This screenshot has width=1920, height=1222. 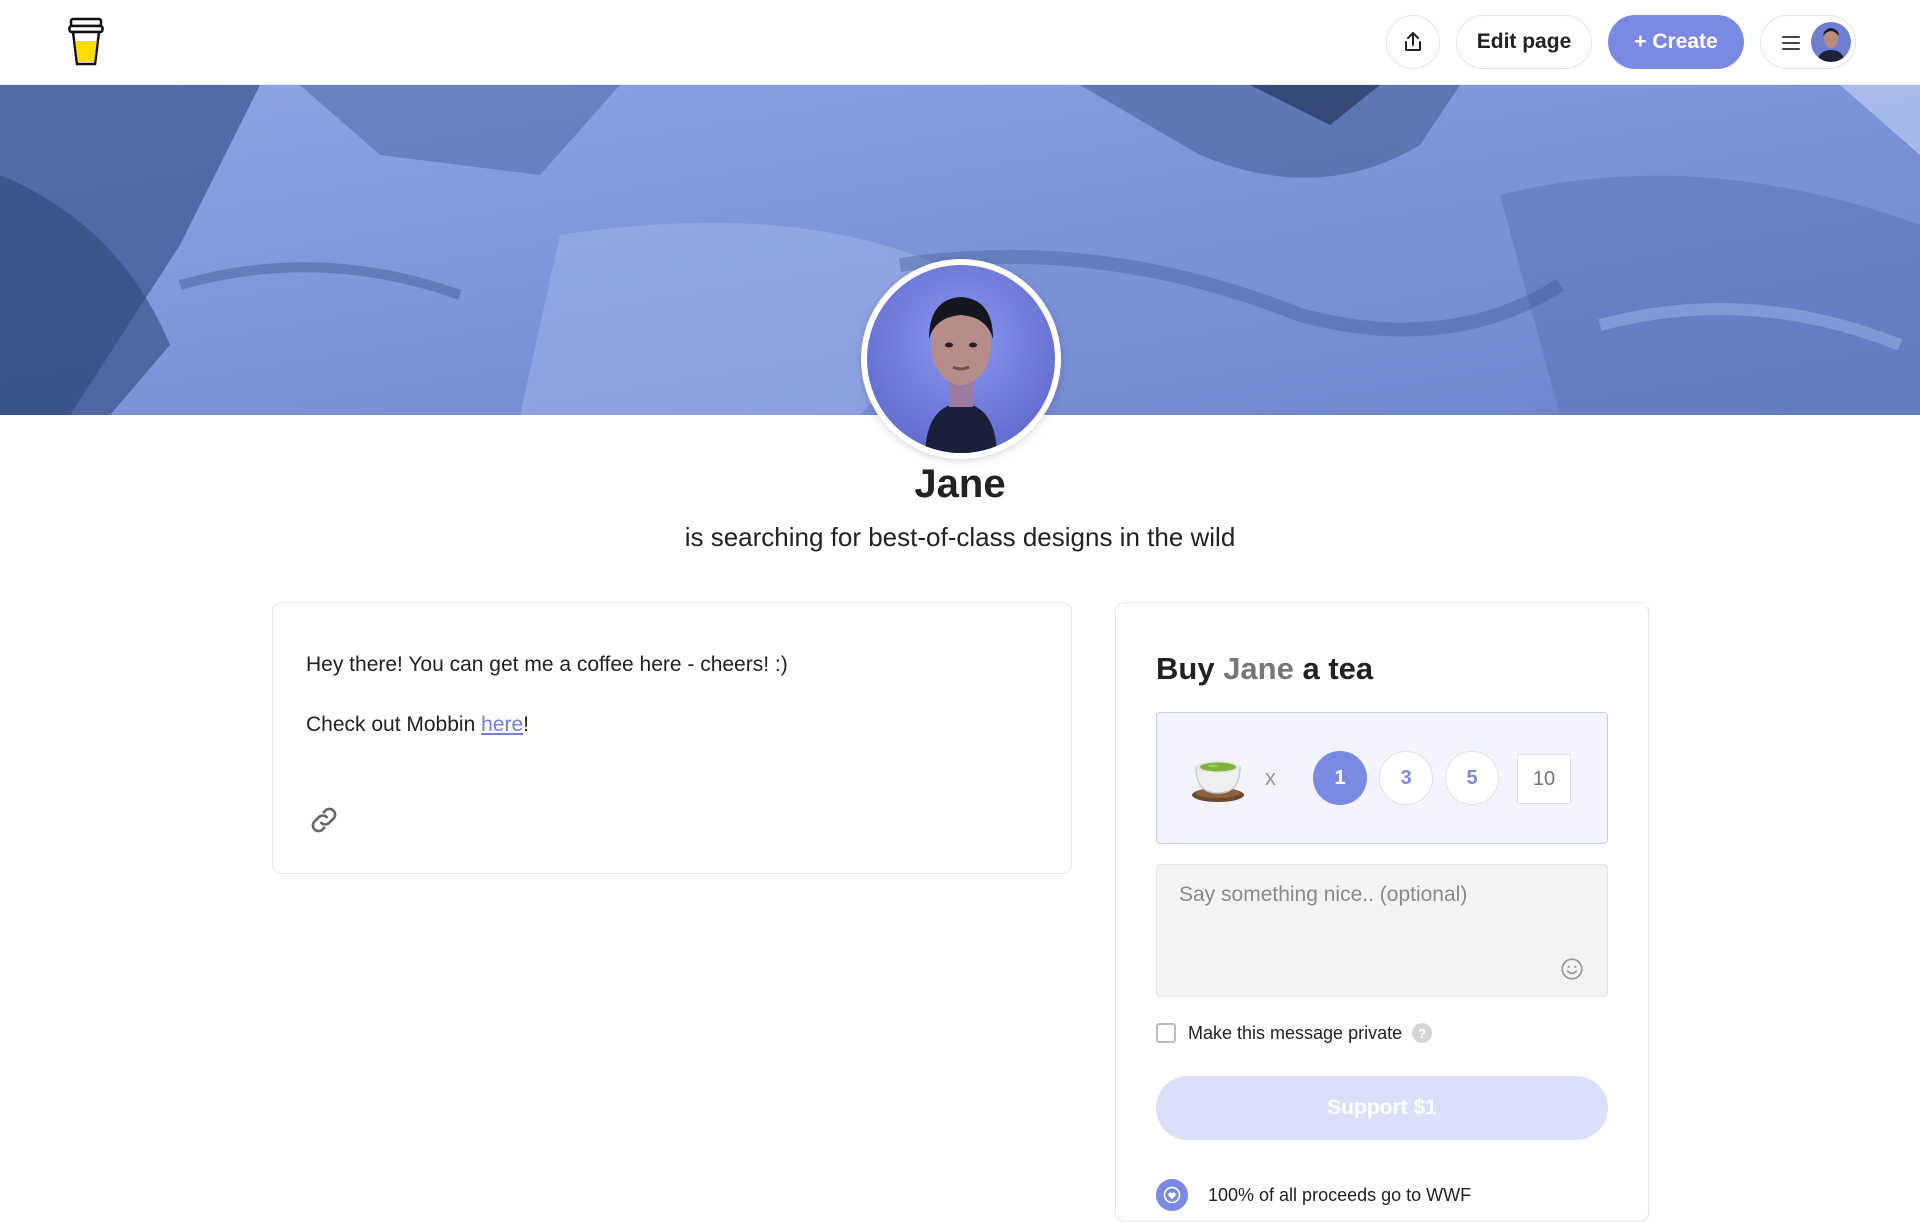 What do you see at coordinates (86, 42) in the screenshot?
I see `coffee-cup-logo` at bounding box center [86, 42].